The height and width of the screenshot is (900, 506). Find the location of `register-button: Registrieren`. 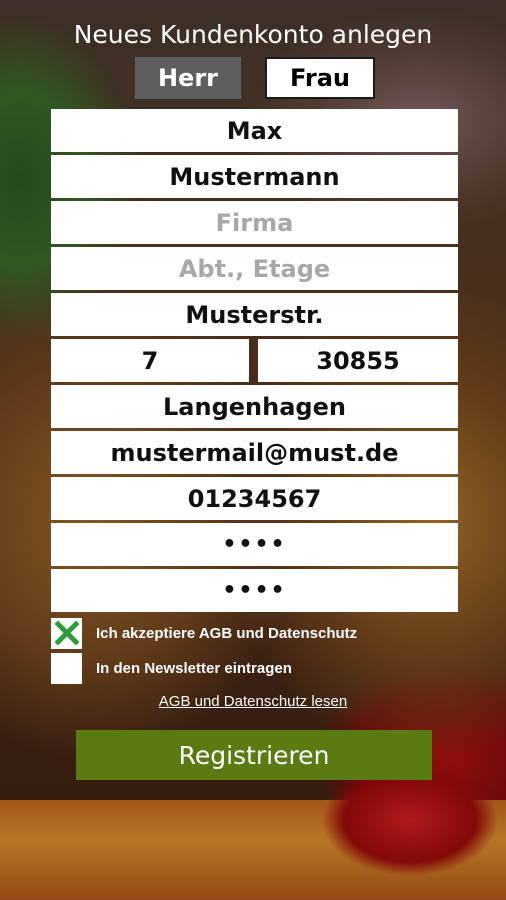

register-button: Registrieren is located at coordinates (254, 755).